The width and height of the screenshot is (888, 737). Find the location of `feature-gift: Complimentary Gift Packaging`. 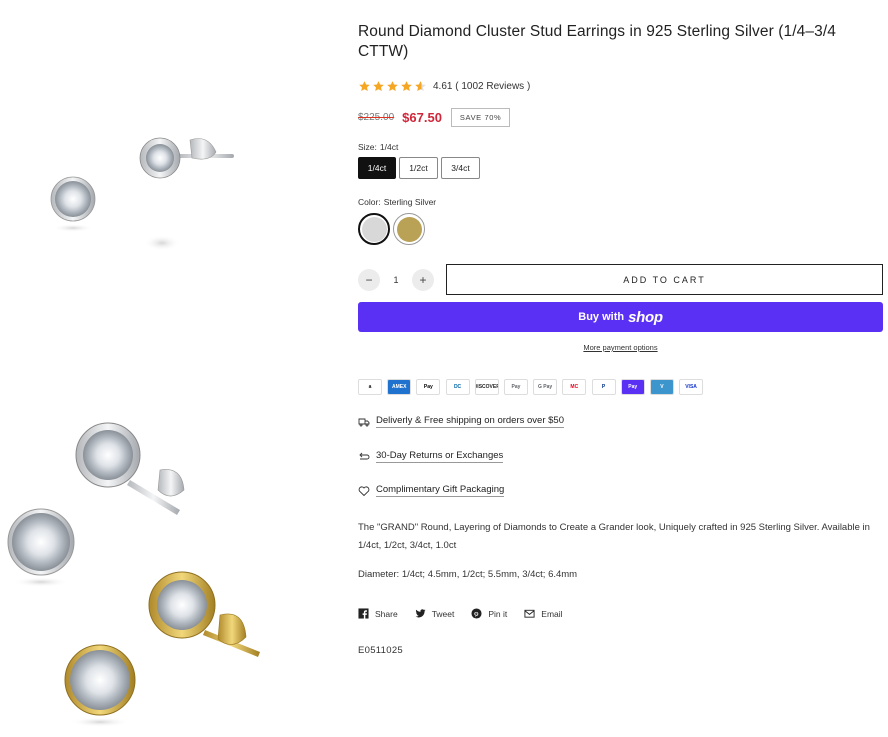

feature-gift: Complimentary Gift Packaging is located at coordinates (431, 490).